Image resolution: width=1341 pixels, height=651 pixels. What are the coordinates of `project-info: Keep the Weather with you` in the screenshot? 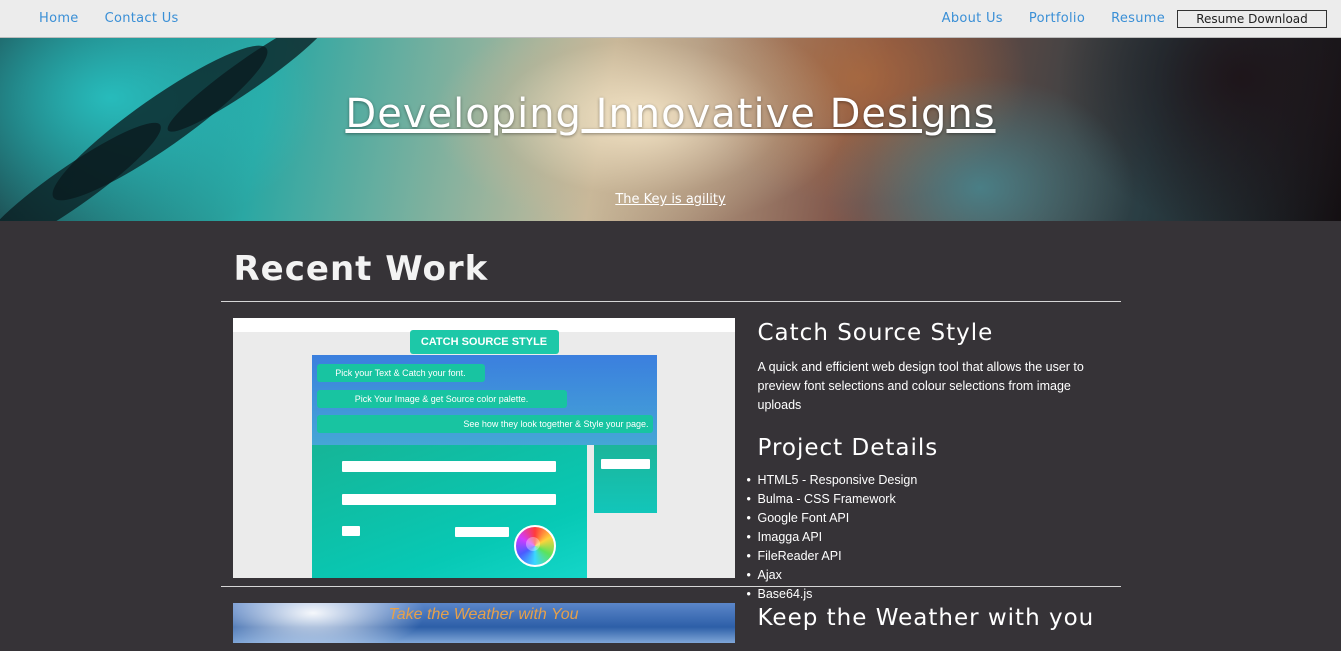 It's located at (915, 625).